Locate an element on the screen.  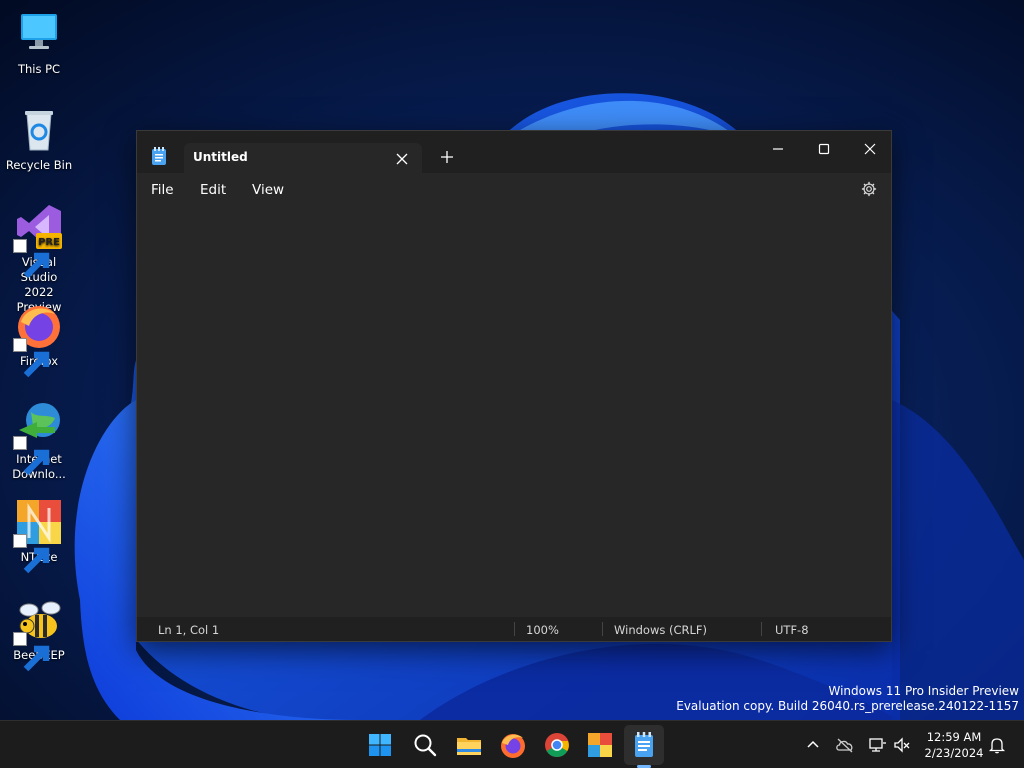
chevron-up-icon is located at coordinates (813, 744).